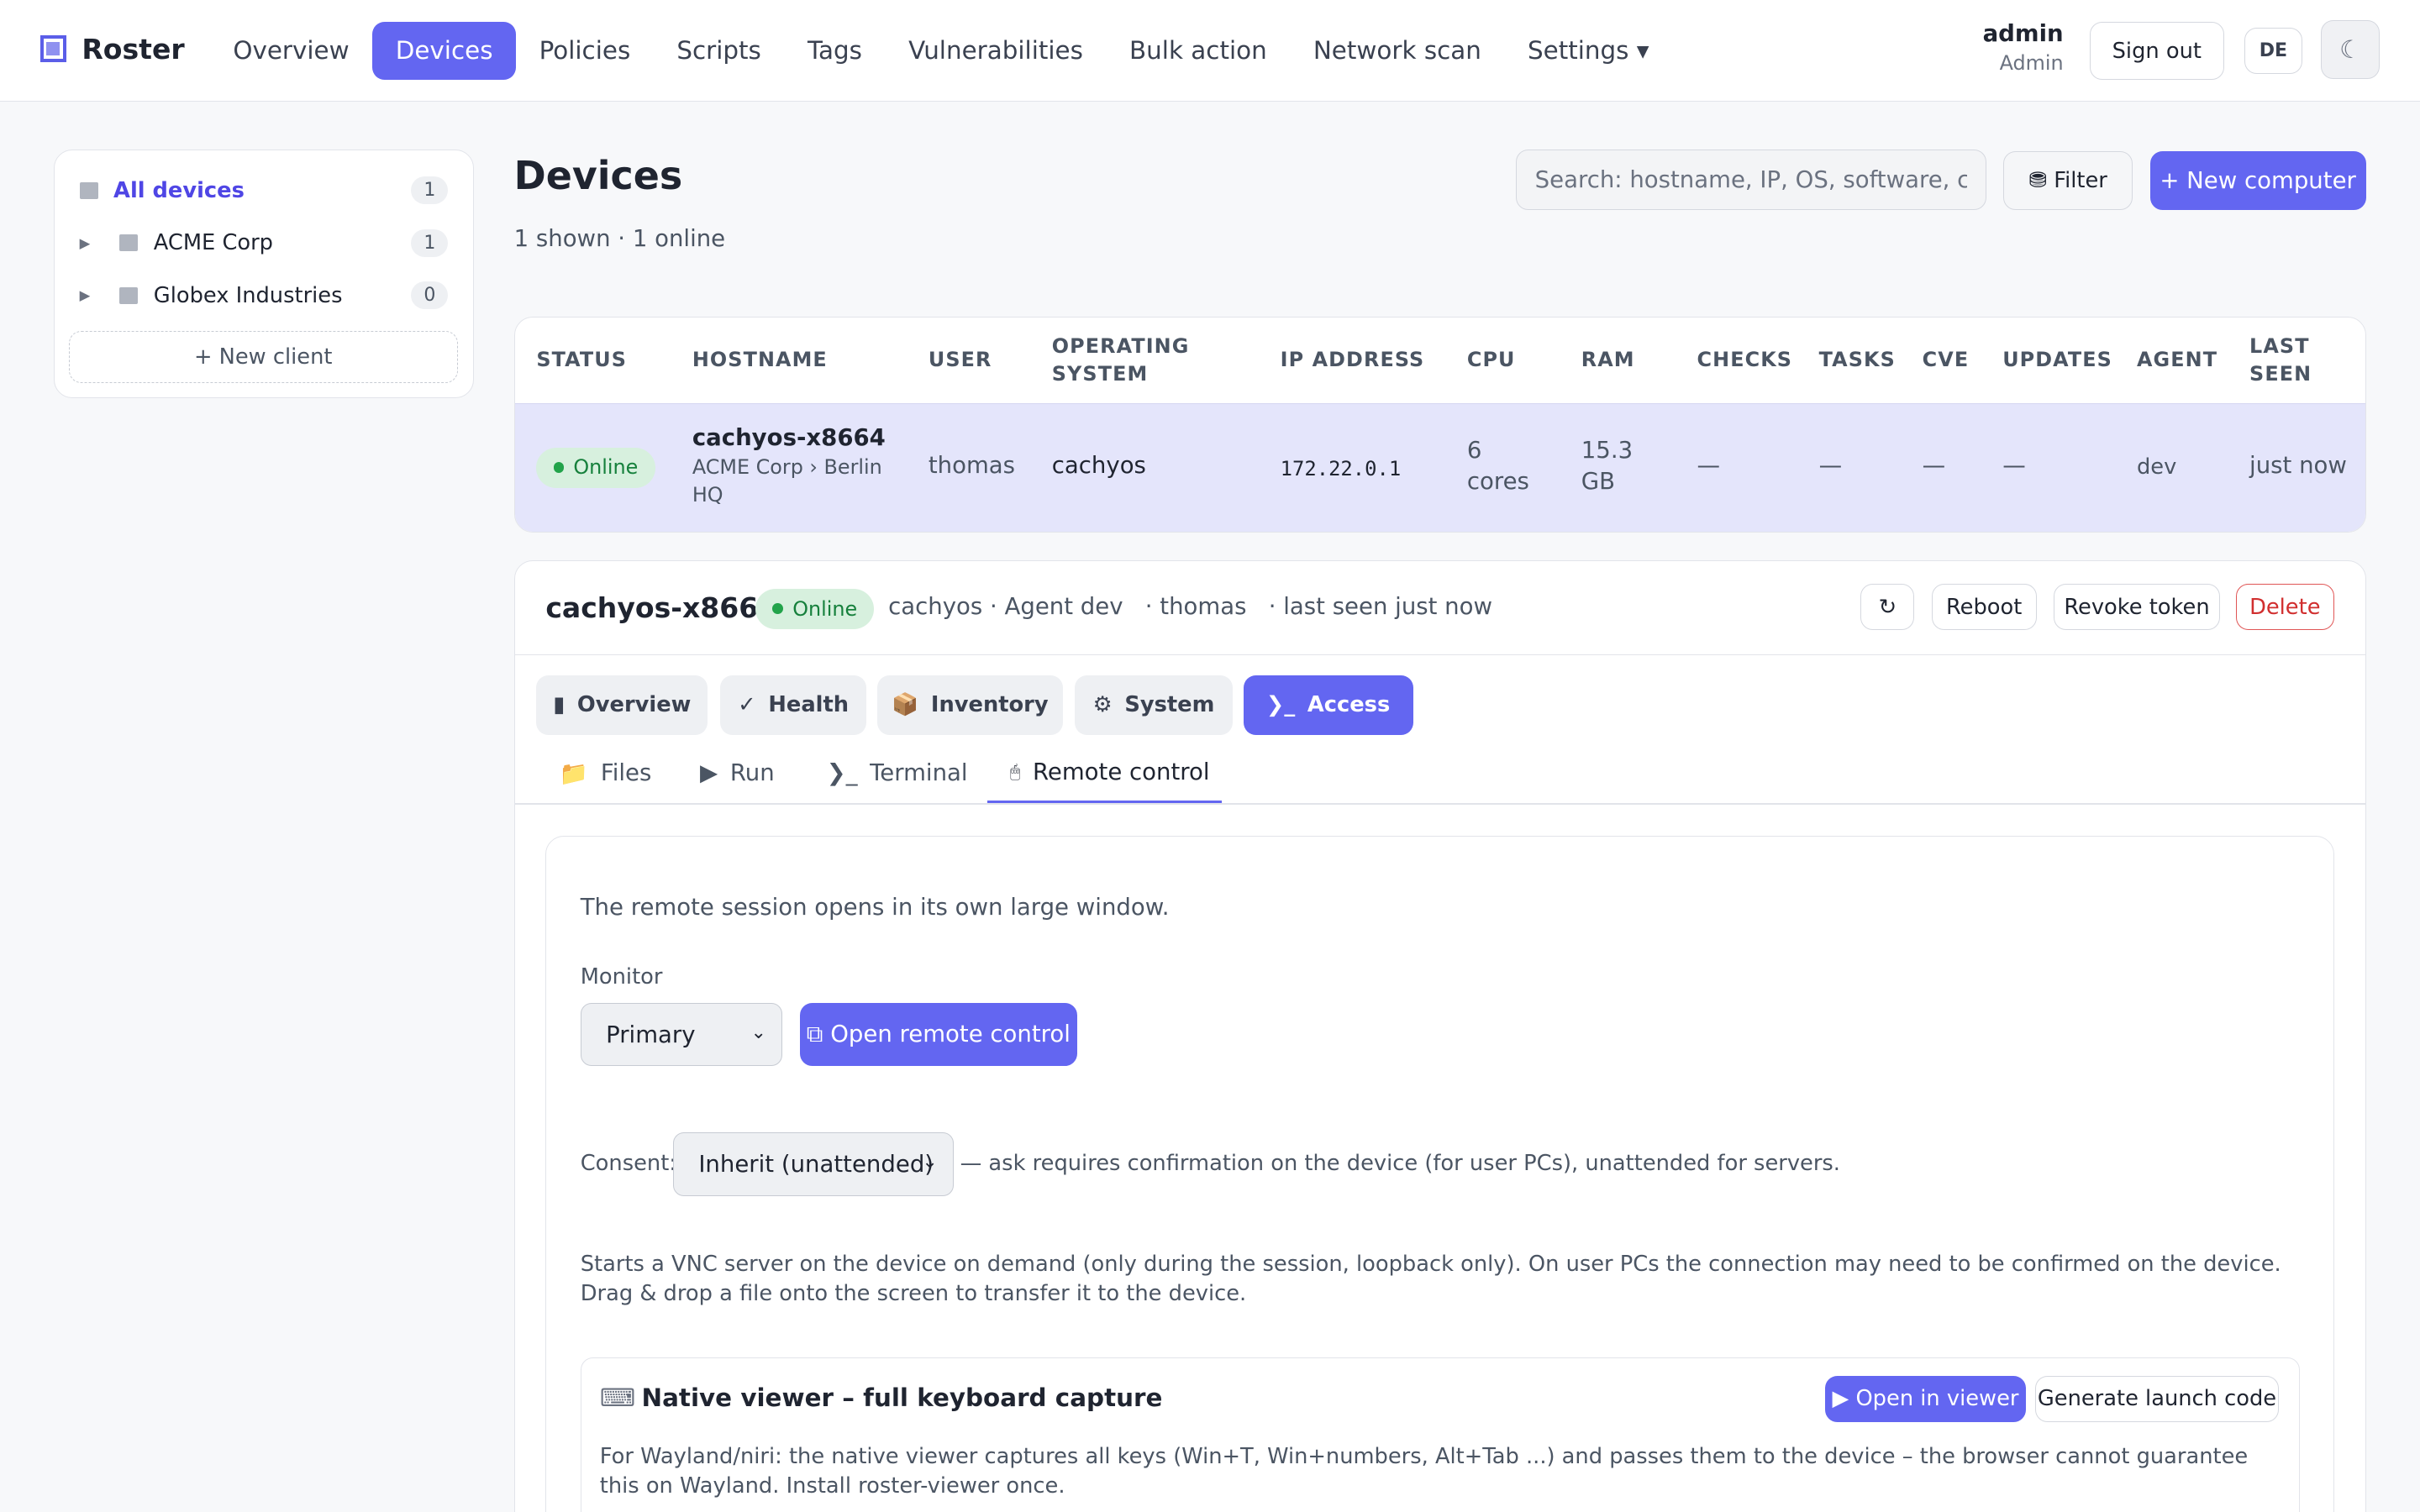  I want to click on nav-network-scan: Network scan, so click(1397, 51).